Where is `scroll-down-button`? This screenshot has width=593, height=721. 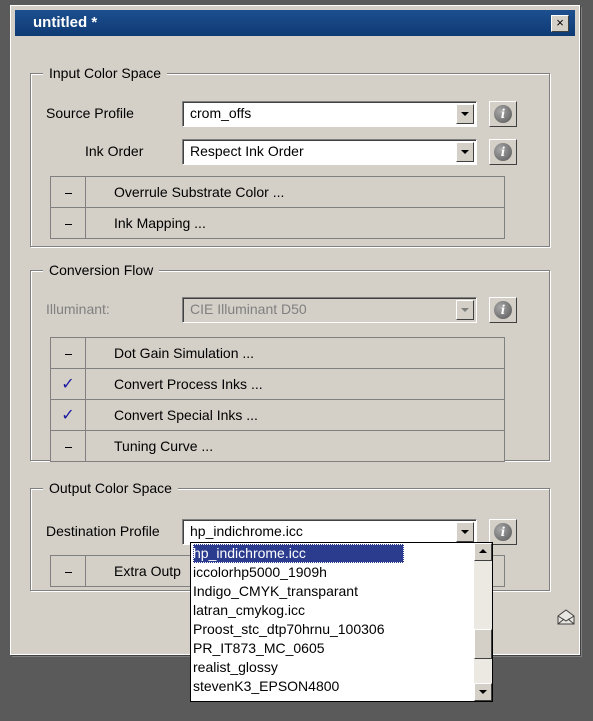
scroll-down-button is located at coordinates (483, 692).